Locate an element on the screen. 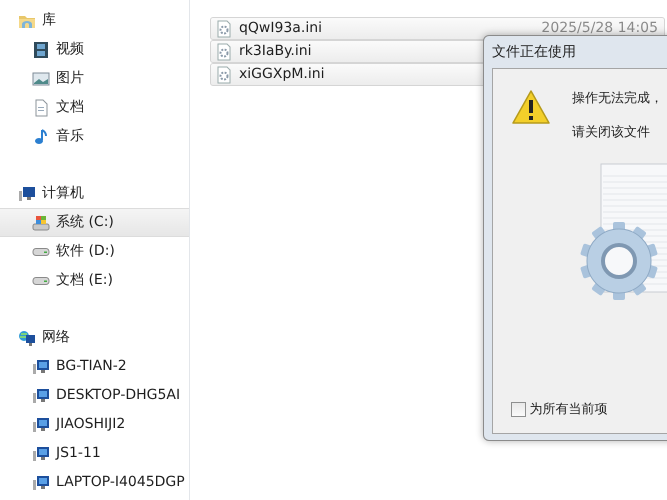 This screenshot has width=667, height=500. music-note-icon is located at coordinates (41, 137).